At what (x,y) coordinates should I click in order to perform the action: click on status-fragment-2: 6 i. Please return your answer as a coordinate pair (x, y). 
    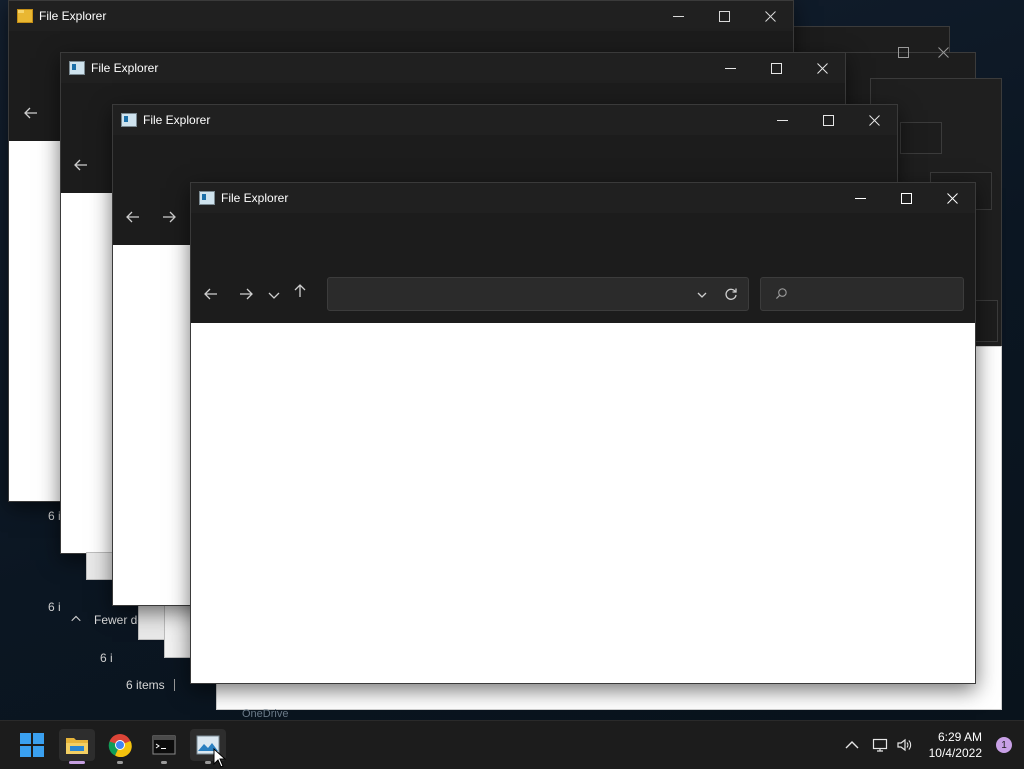
    Looking at the image, I should click on (54, 607).